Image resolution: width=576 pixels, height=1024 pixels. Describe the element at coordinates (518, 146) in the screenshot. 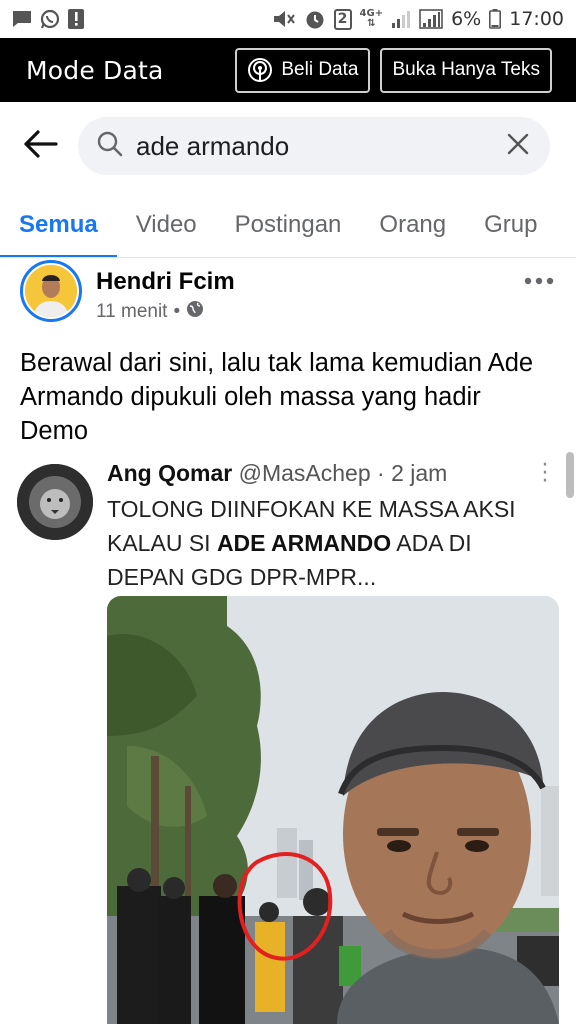

I see `close-icon` at that location.